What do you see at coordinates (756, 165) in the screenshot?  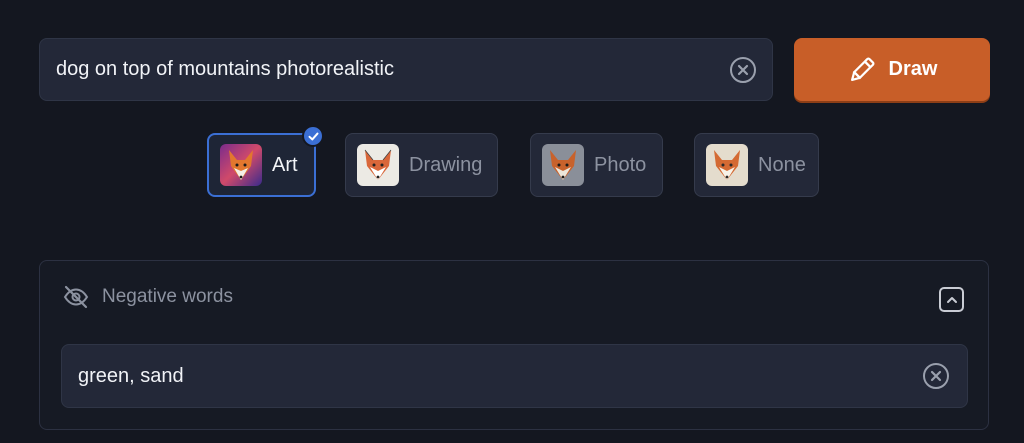 I see `style-option-none: None` at bounding box center [756, 165].